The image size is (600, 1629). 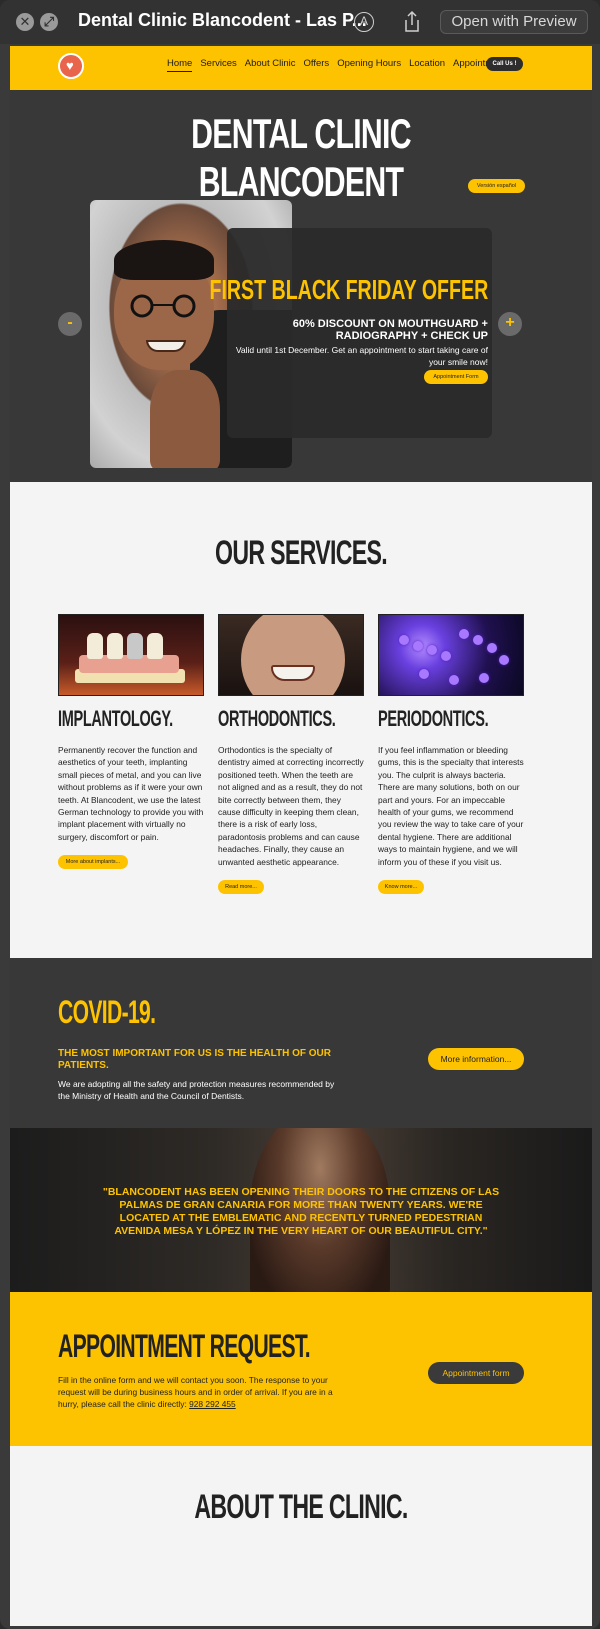 I want to click on carousel-next-button: +, so click(x=510, y=324).